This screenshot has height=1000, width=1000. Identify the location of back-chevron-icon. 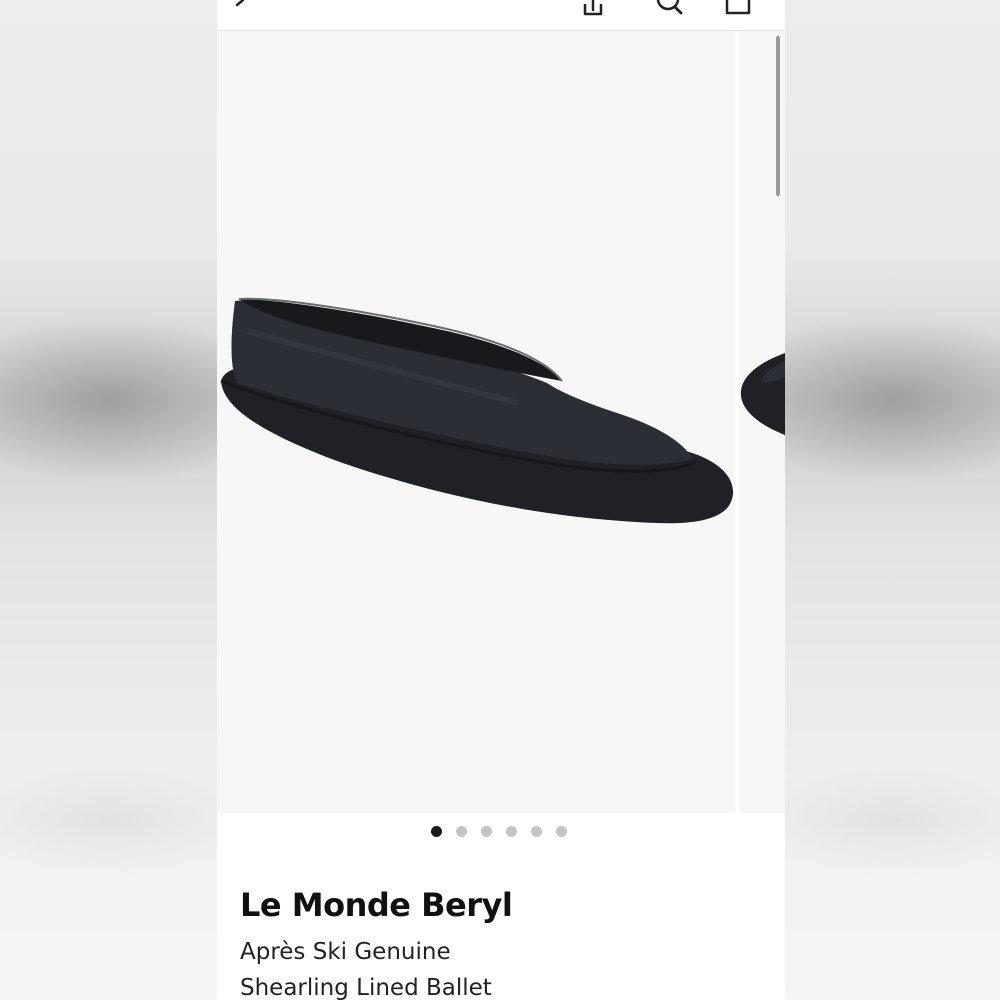
(240, 8).